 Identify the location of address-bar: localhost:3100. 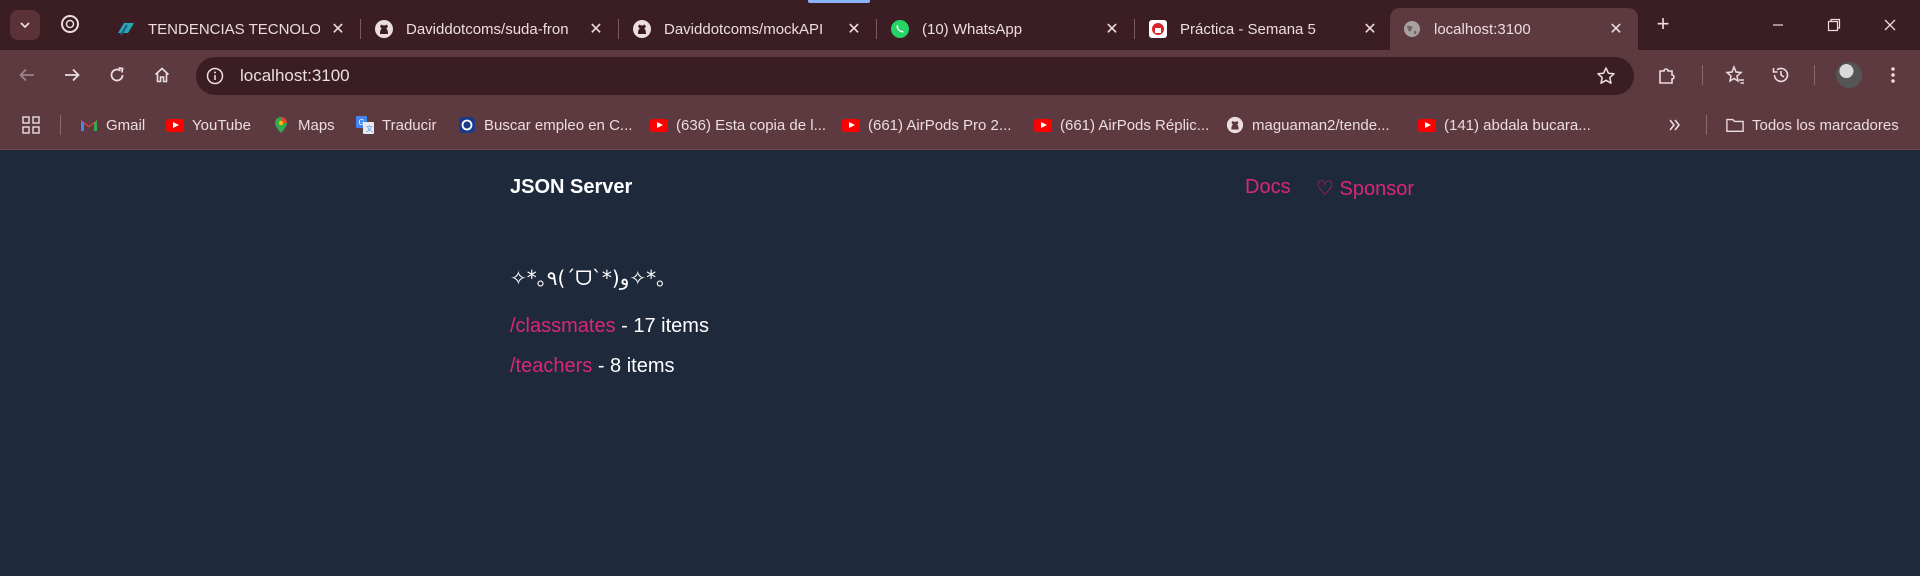
(915, 76).